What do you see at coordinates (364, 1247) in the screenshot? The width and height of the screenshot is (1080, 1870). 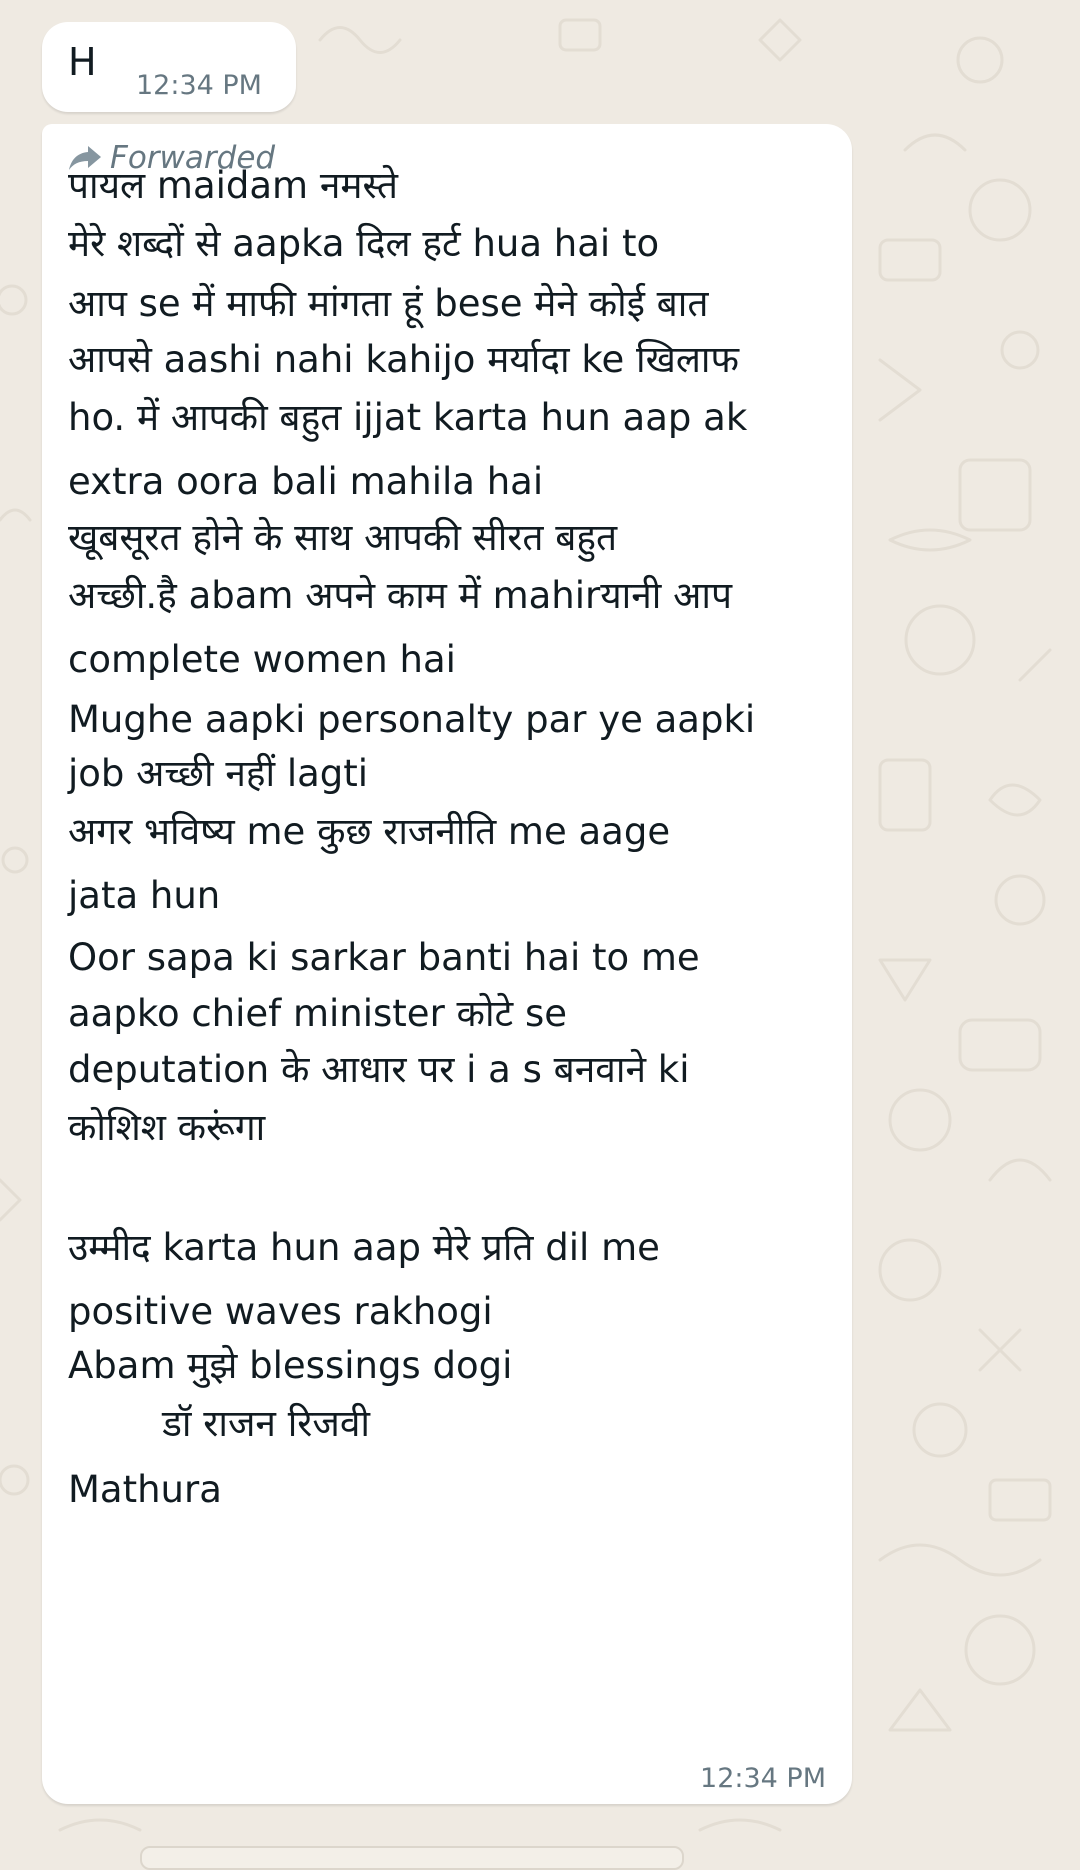 I see `message-line: उम्मीद karta hun aap मेरे प्रति dil me` at bounding box center [364, 1247].